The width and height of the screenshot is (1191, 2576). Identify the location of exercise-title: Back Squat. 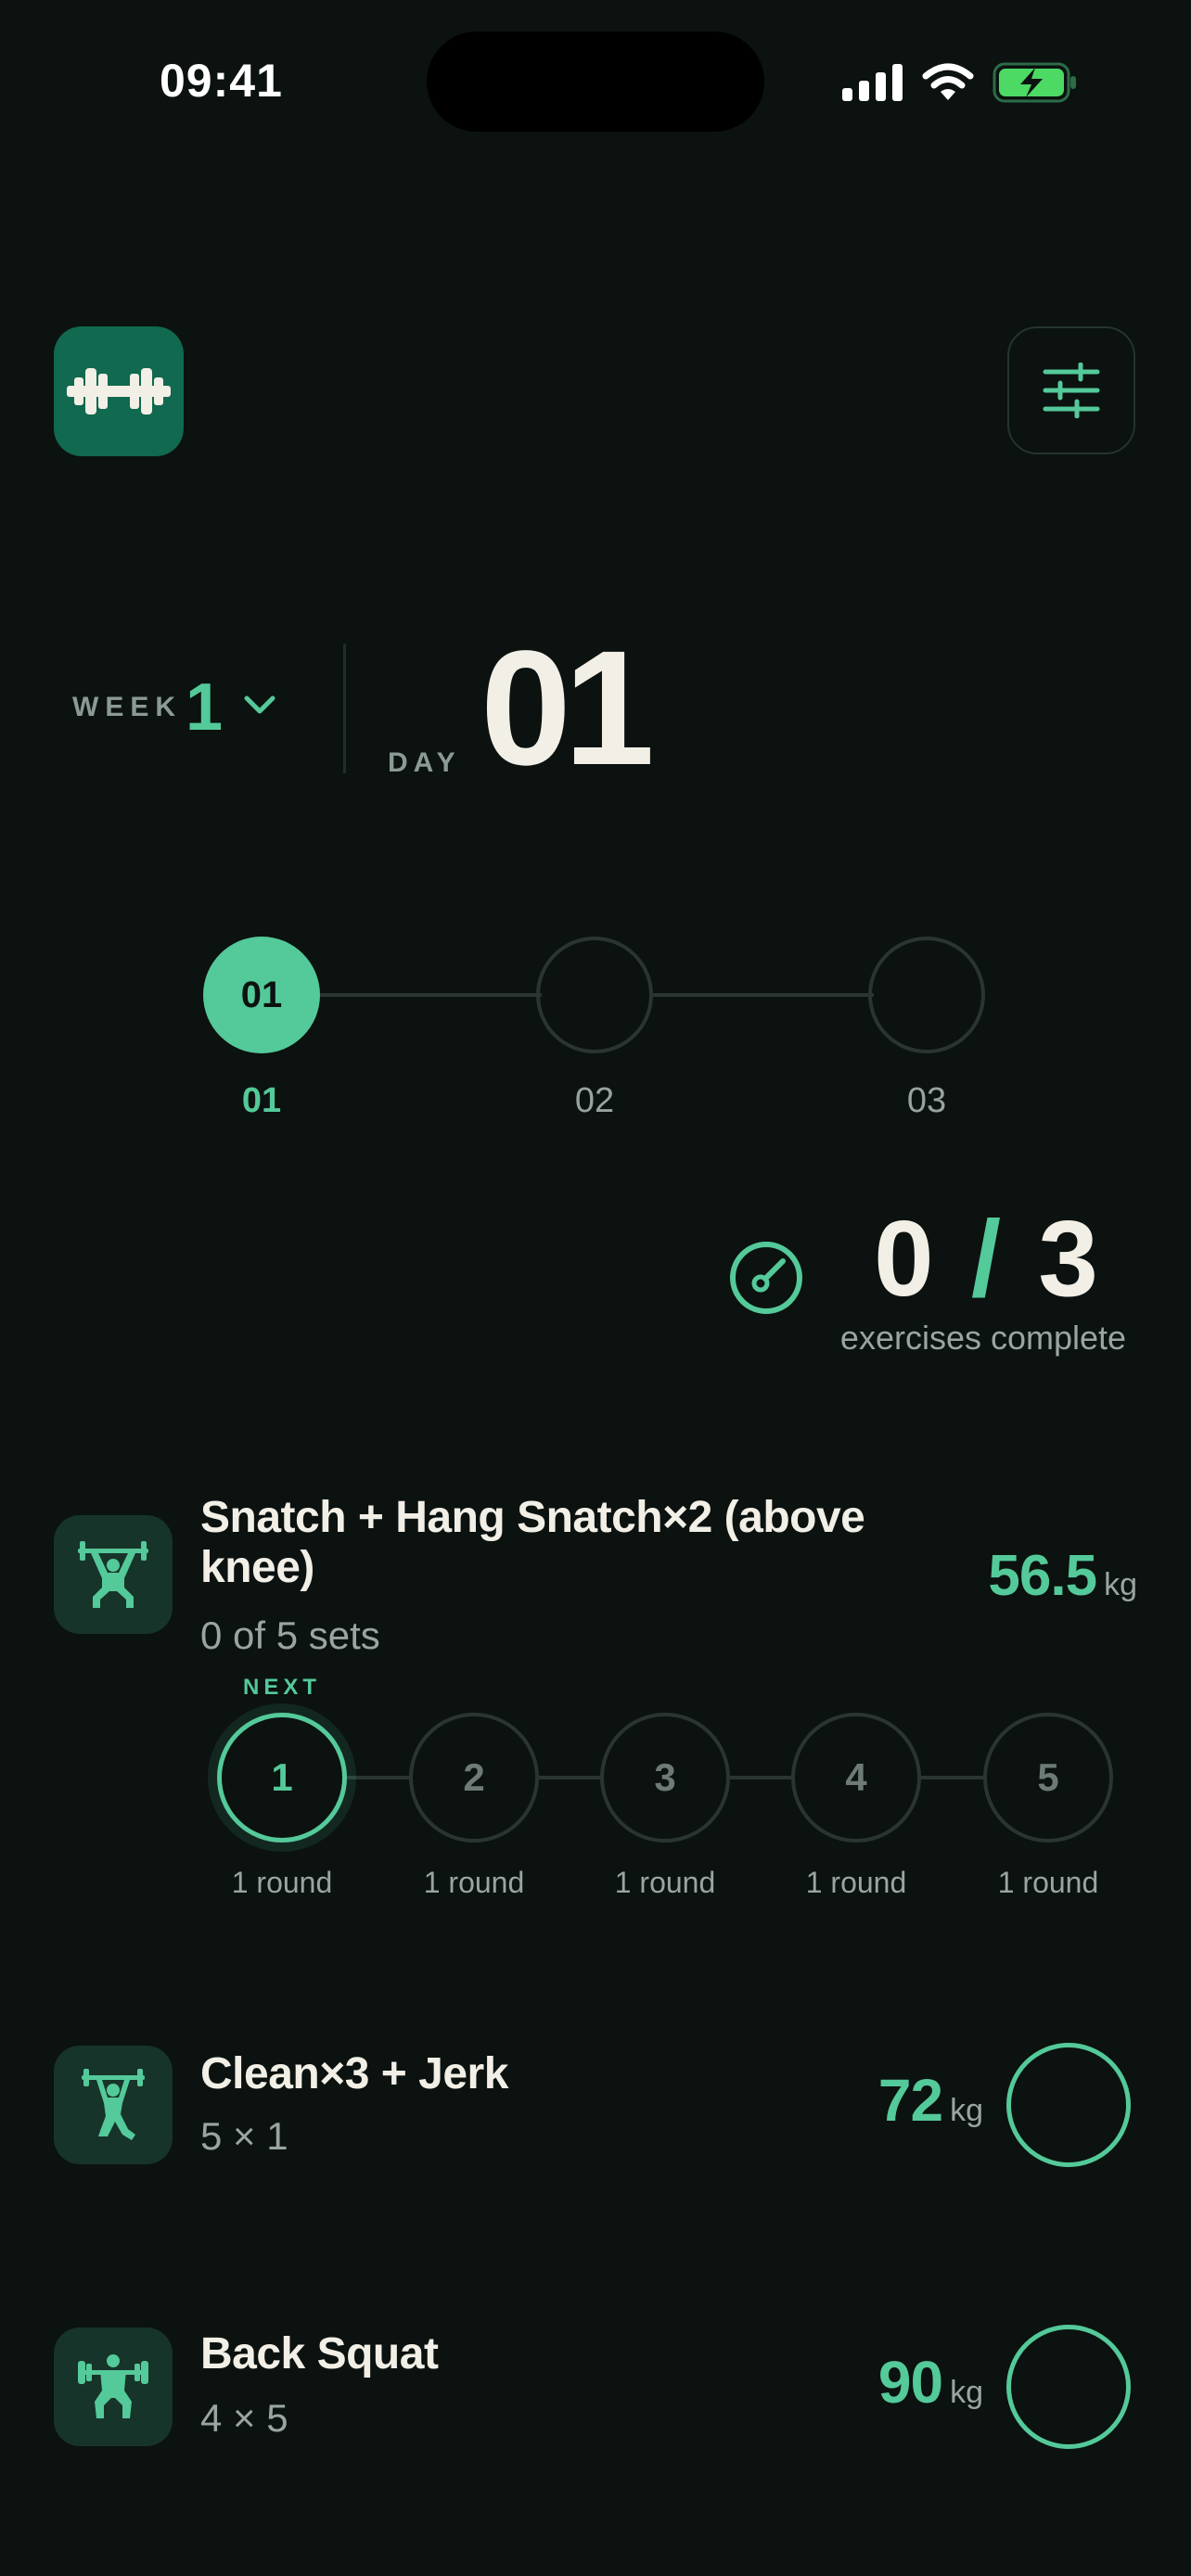
(319, 2354).